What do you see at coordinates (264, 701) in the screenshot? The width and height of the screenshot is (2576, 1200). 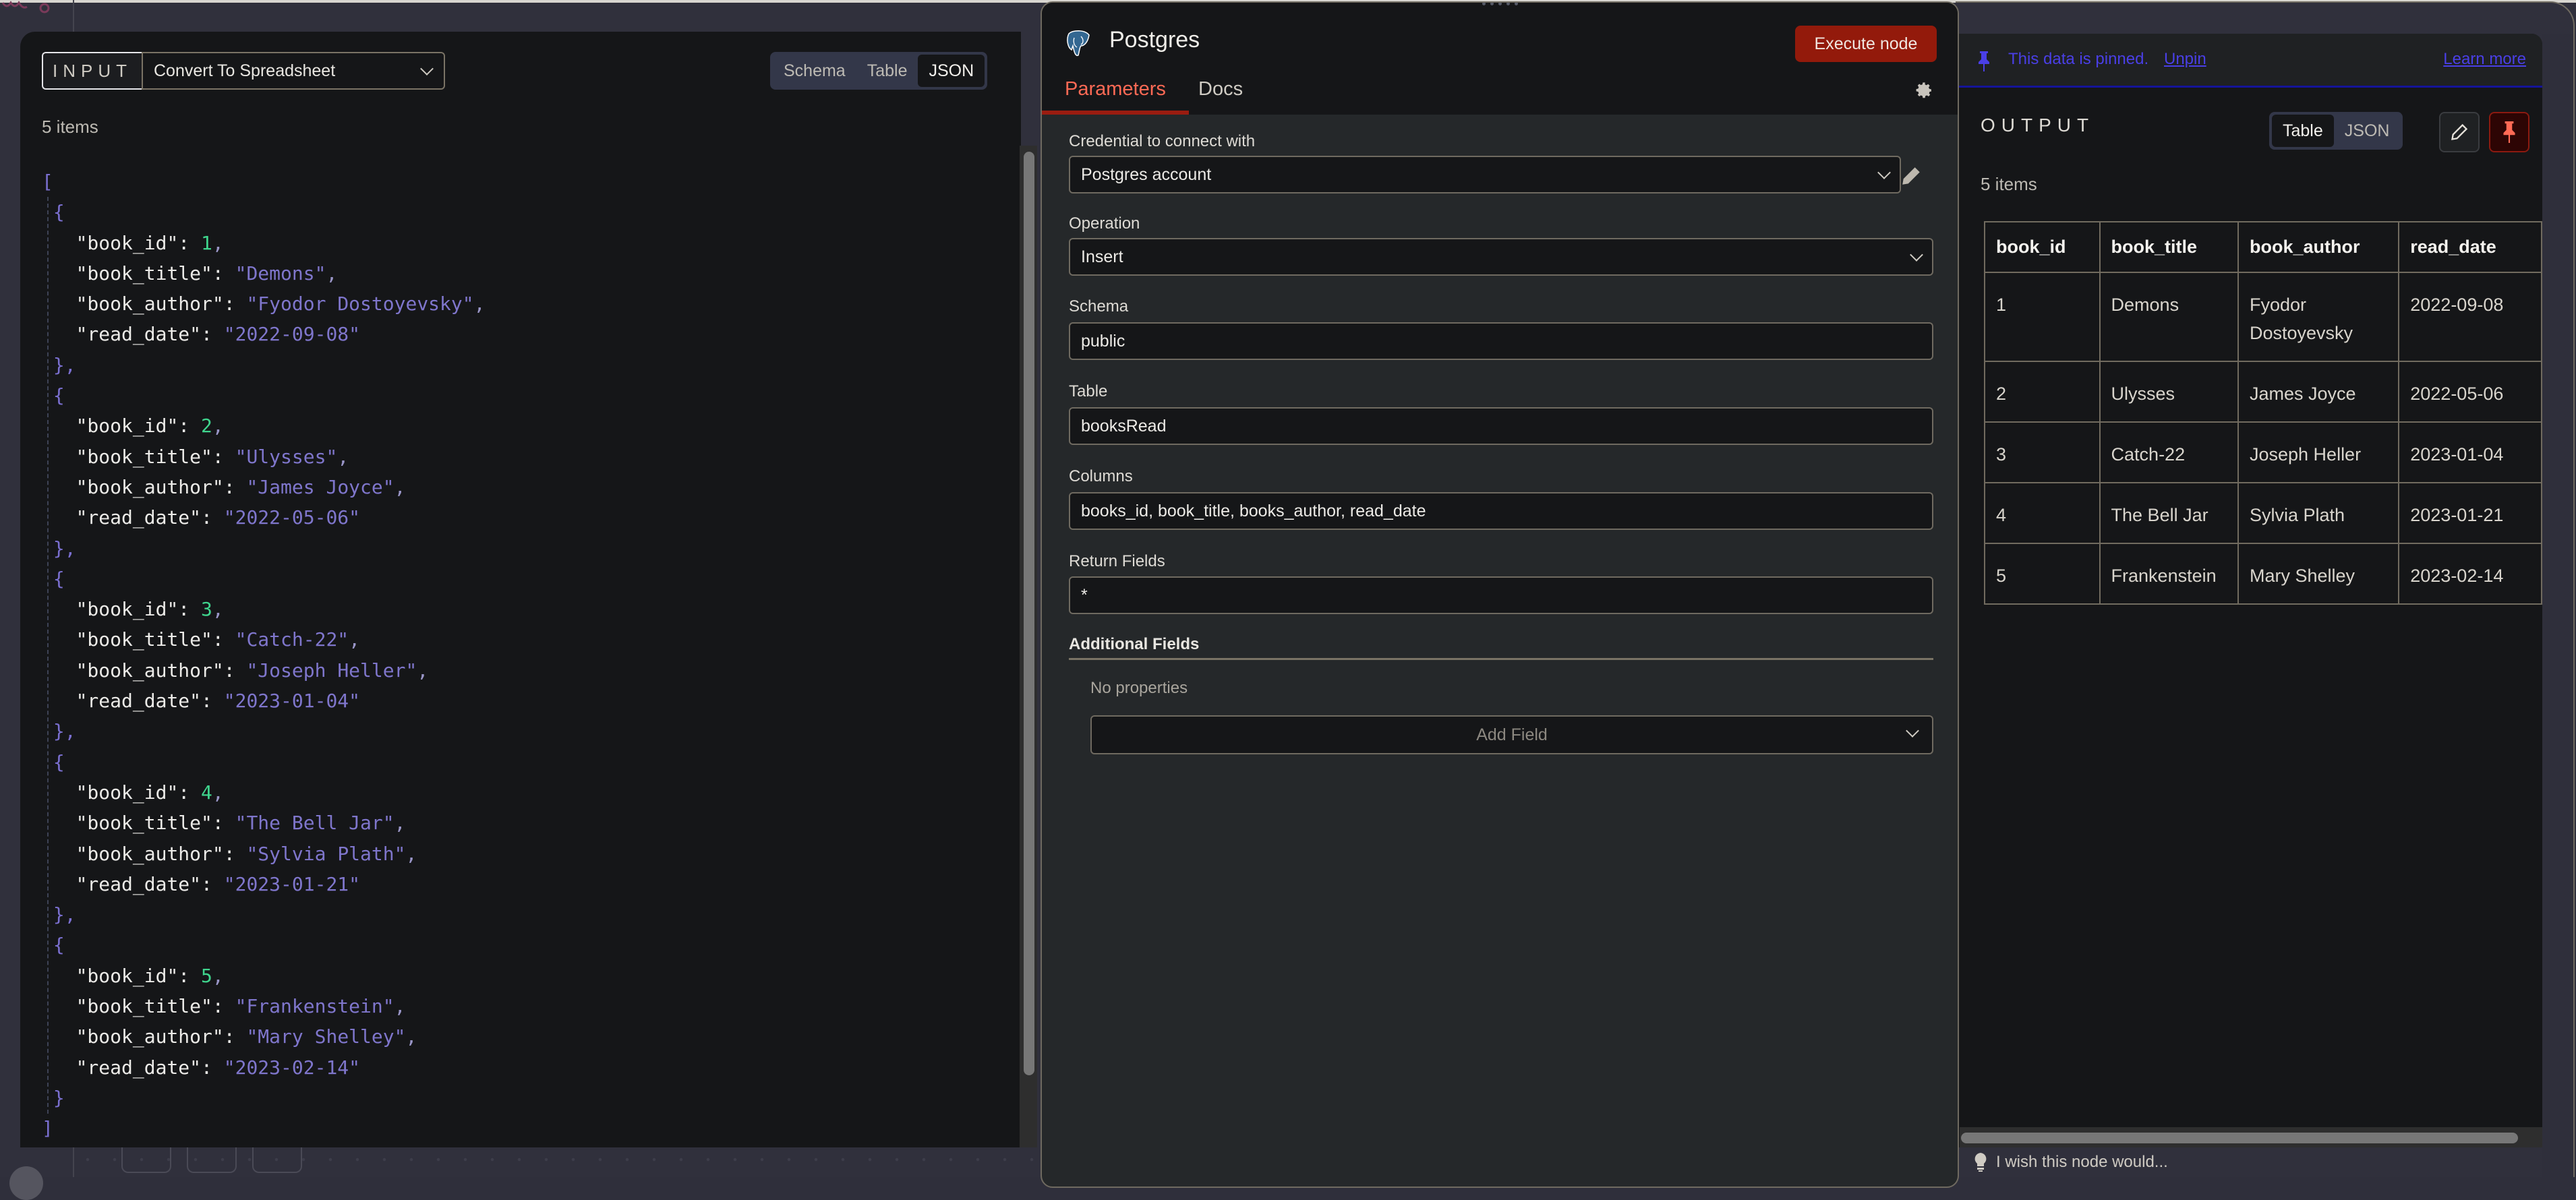 I see `json-line: "read_date": "2023-01-04"` at bounding box center [264, 701].